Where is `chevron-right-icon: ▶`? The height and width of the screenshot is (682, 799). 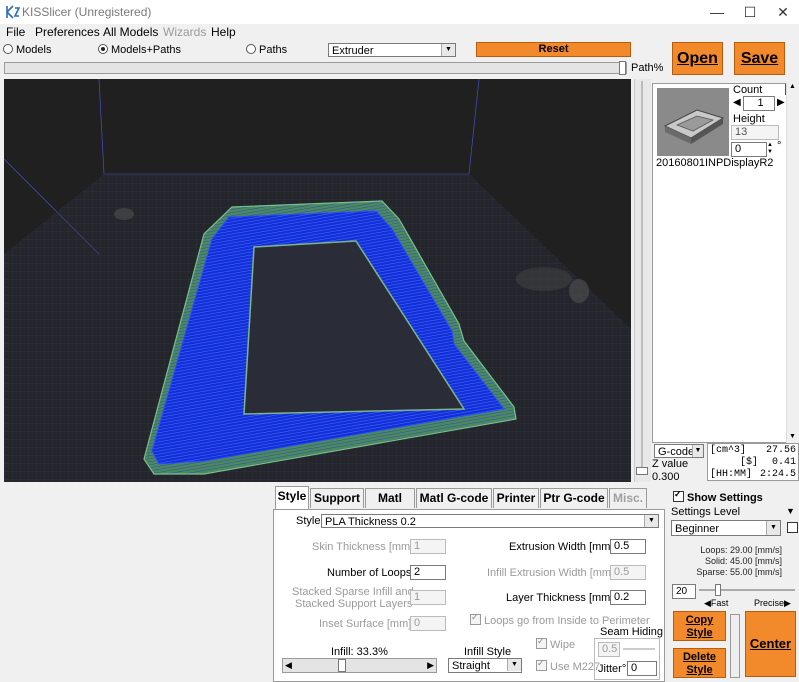
chevron-right-icon: ▶ is located at coordinates (430, 665).